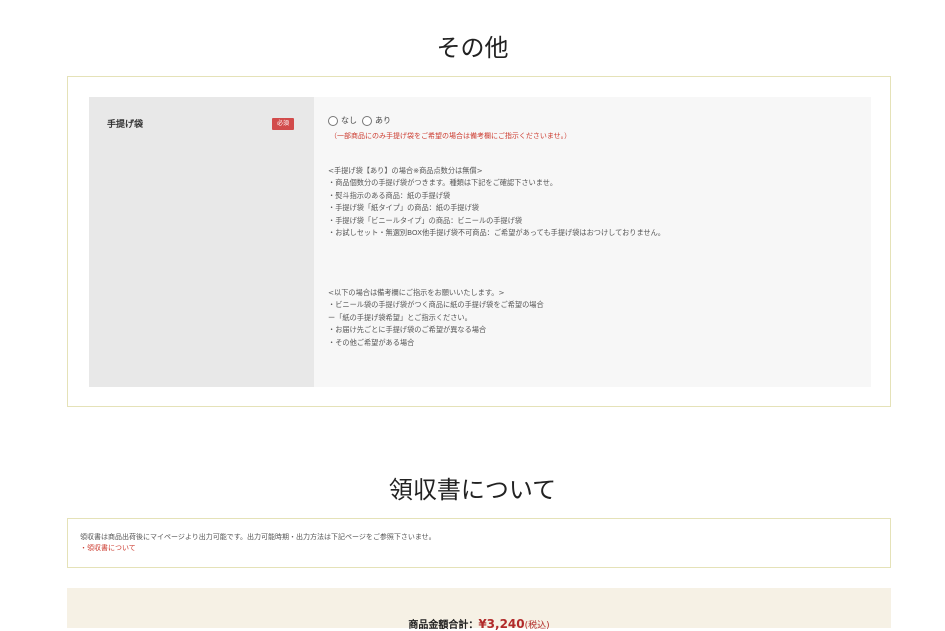  I want to click on info-line: ・熨斗指示のある商品：紙の手提げ袋, so click(389, 195).